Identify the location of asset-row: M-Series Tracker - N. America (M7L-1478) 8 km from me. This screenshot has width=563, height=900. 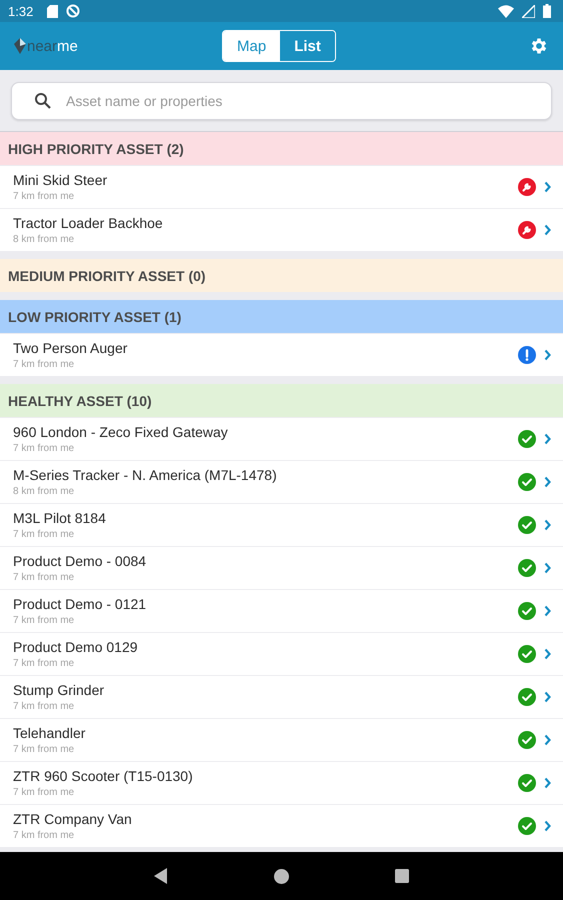
(281, 482).